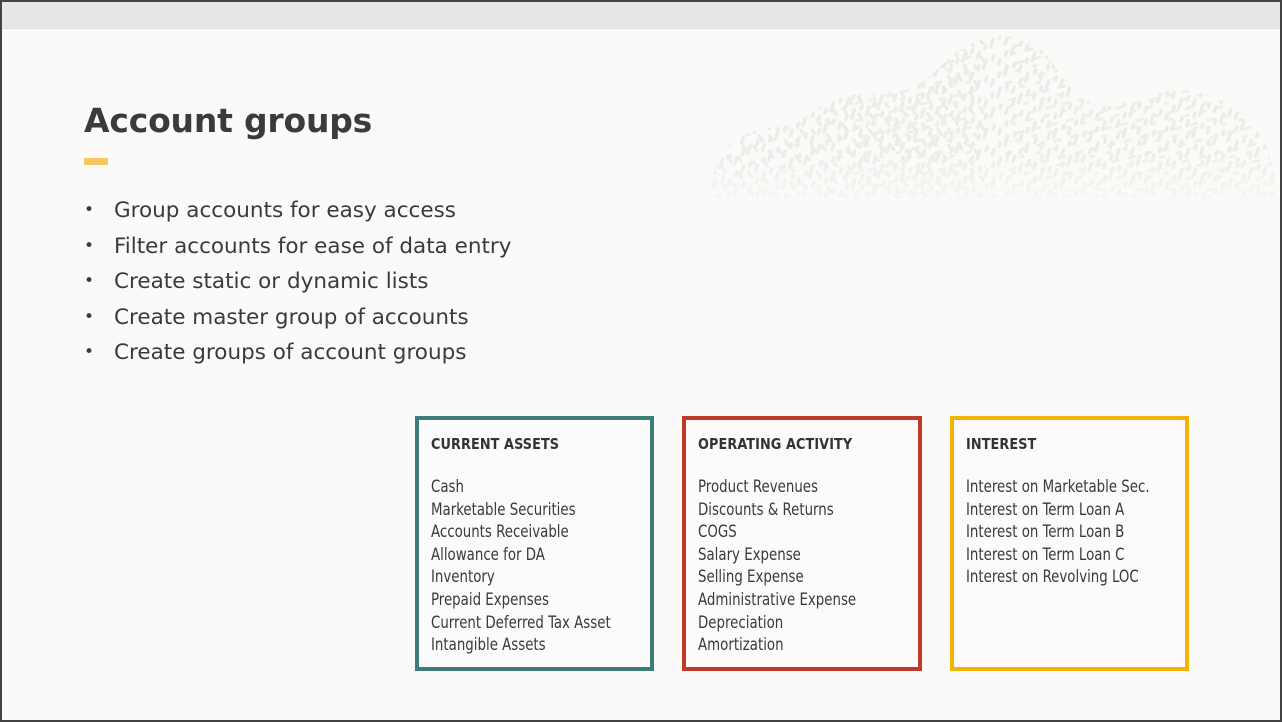 This screenshot has height=722, width=1282. What do you see at coordinates (1001, 444) in the screenshot?
I see `account-group-title: INTEREST` at bounding box center [1001, 444].